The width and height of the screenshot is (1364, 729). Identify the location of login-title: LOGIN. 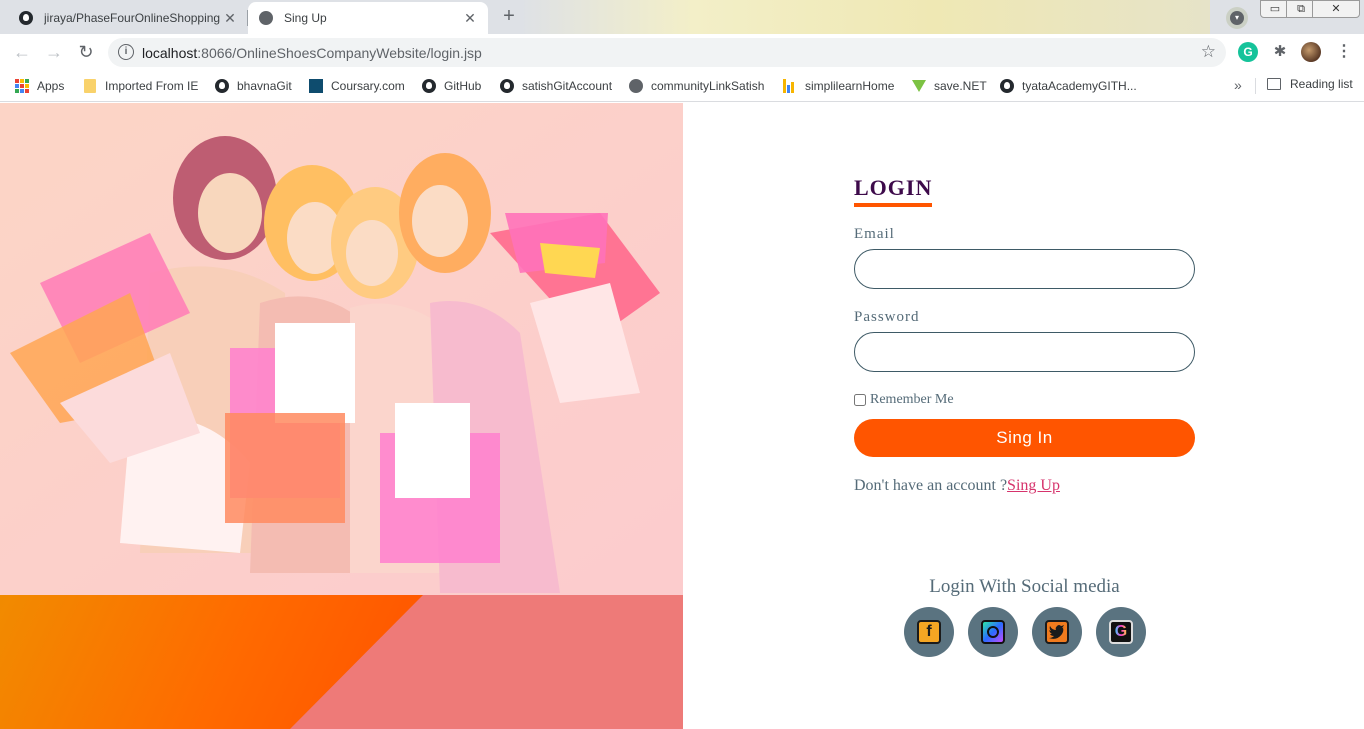
(893, 191).